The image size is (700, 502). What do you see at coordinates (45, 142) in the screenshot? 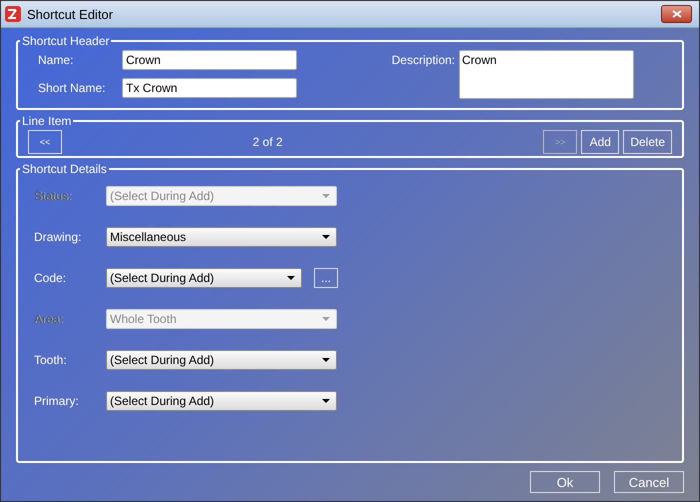
I see `previous-button: <<` at bounding box center [45, 142].